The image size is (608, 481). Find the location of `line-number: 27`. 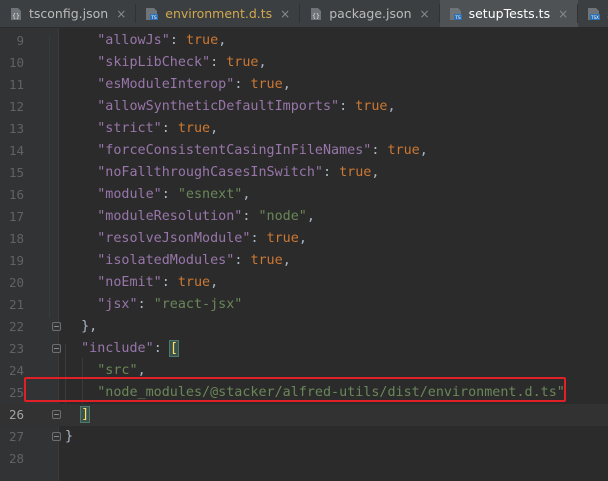

line-number: 27 is located at coordinates (16, 436).